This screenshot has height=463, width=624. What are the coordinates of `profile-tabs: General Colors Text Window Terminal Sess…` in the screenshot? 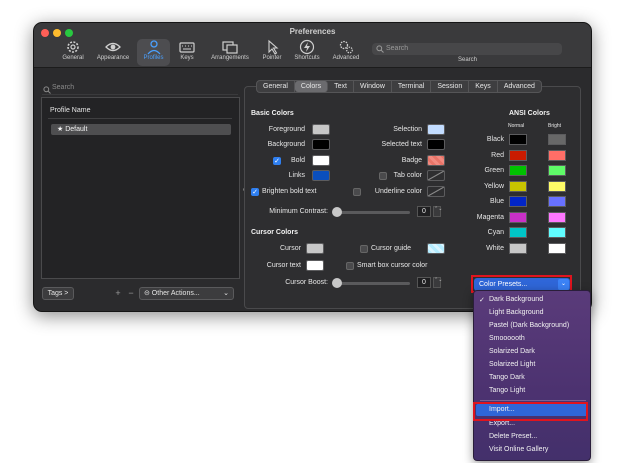 It's located at (399, 86).